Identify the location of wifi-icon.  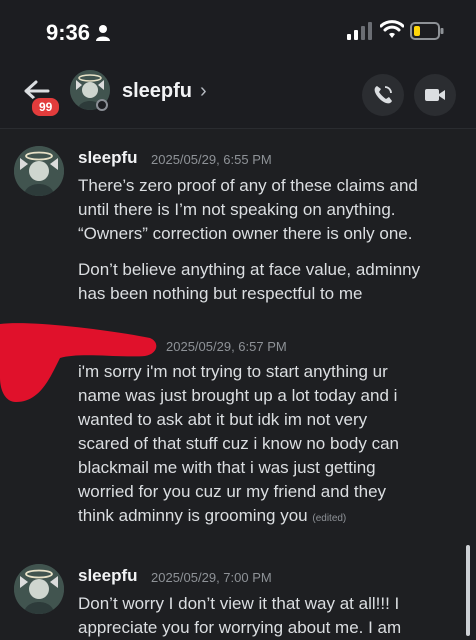
(392, 29).